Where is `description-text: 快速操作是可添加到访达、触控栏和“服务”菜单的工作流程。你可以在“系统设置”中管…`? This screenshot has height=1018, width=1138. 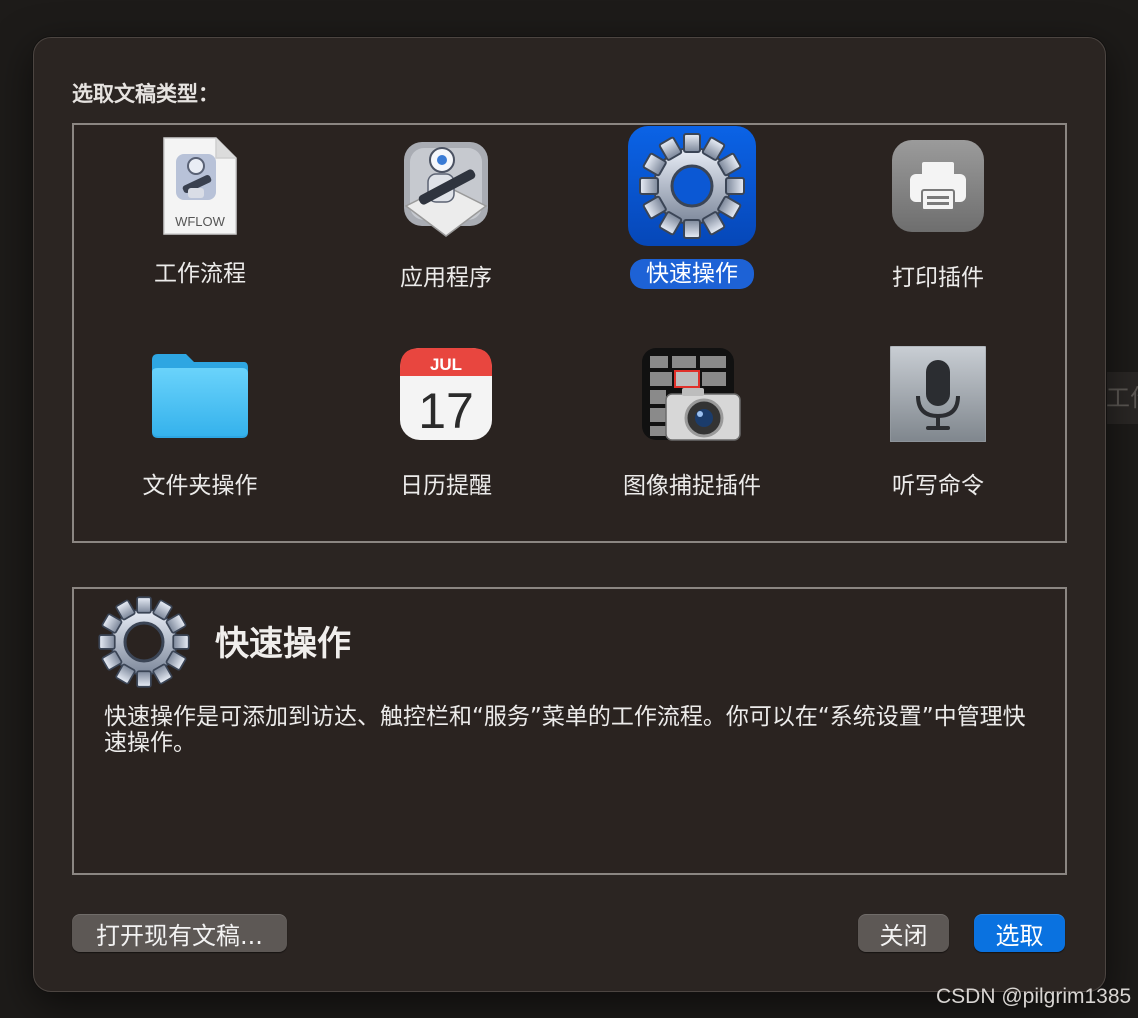 description-text: 快速操作是可添加到访达、触控栏和“服务”菜单的工作流程。你可以在“系统设置”中管… is located at coordinates (565, 730).